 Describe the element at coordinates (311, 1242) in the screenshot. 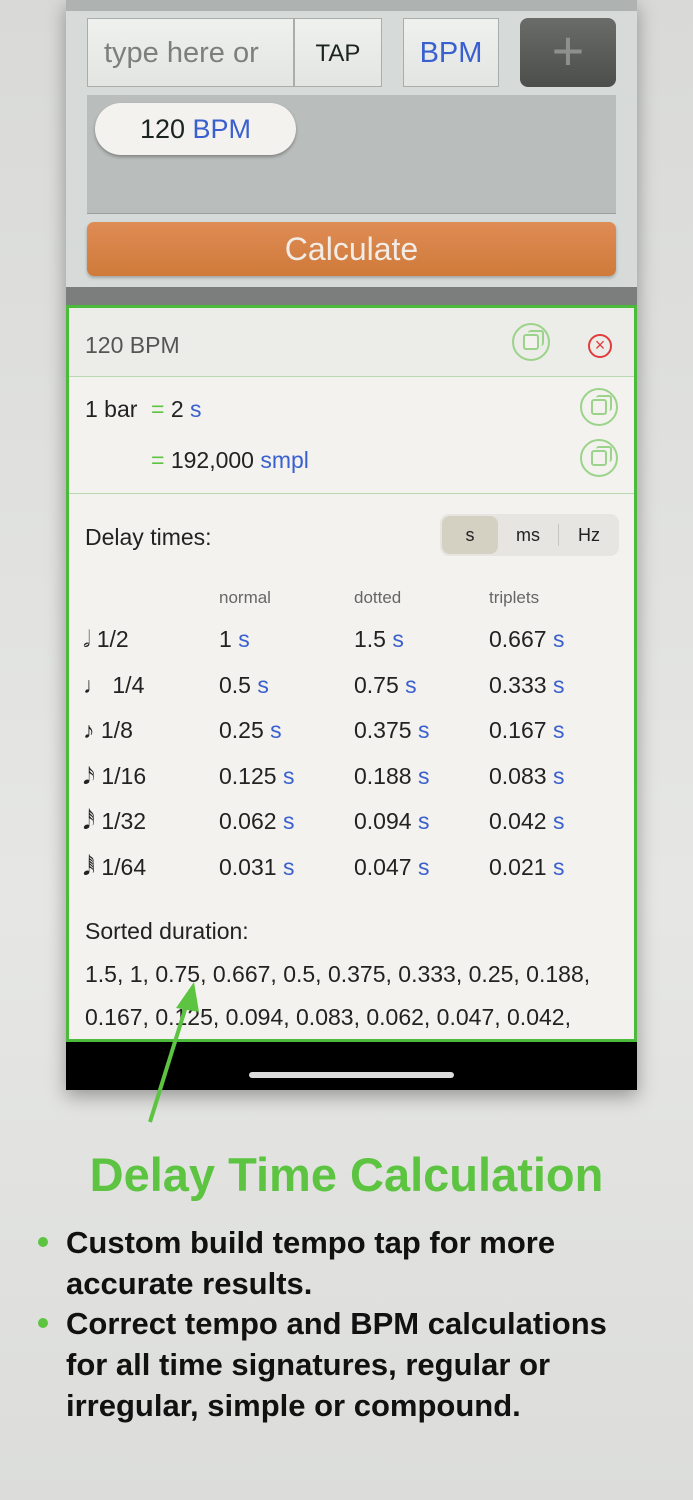

I see `bullet-1-line-1: Custom build tempo tap for more` at that location.